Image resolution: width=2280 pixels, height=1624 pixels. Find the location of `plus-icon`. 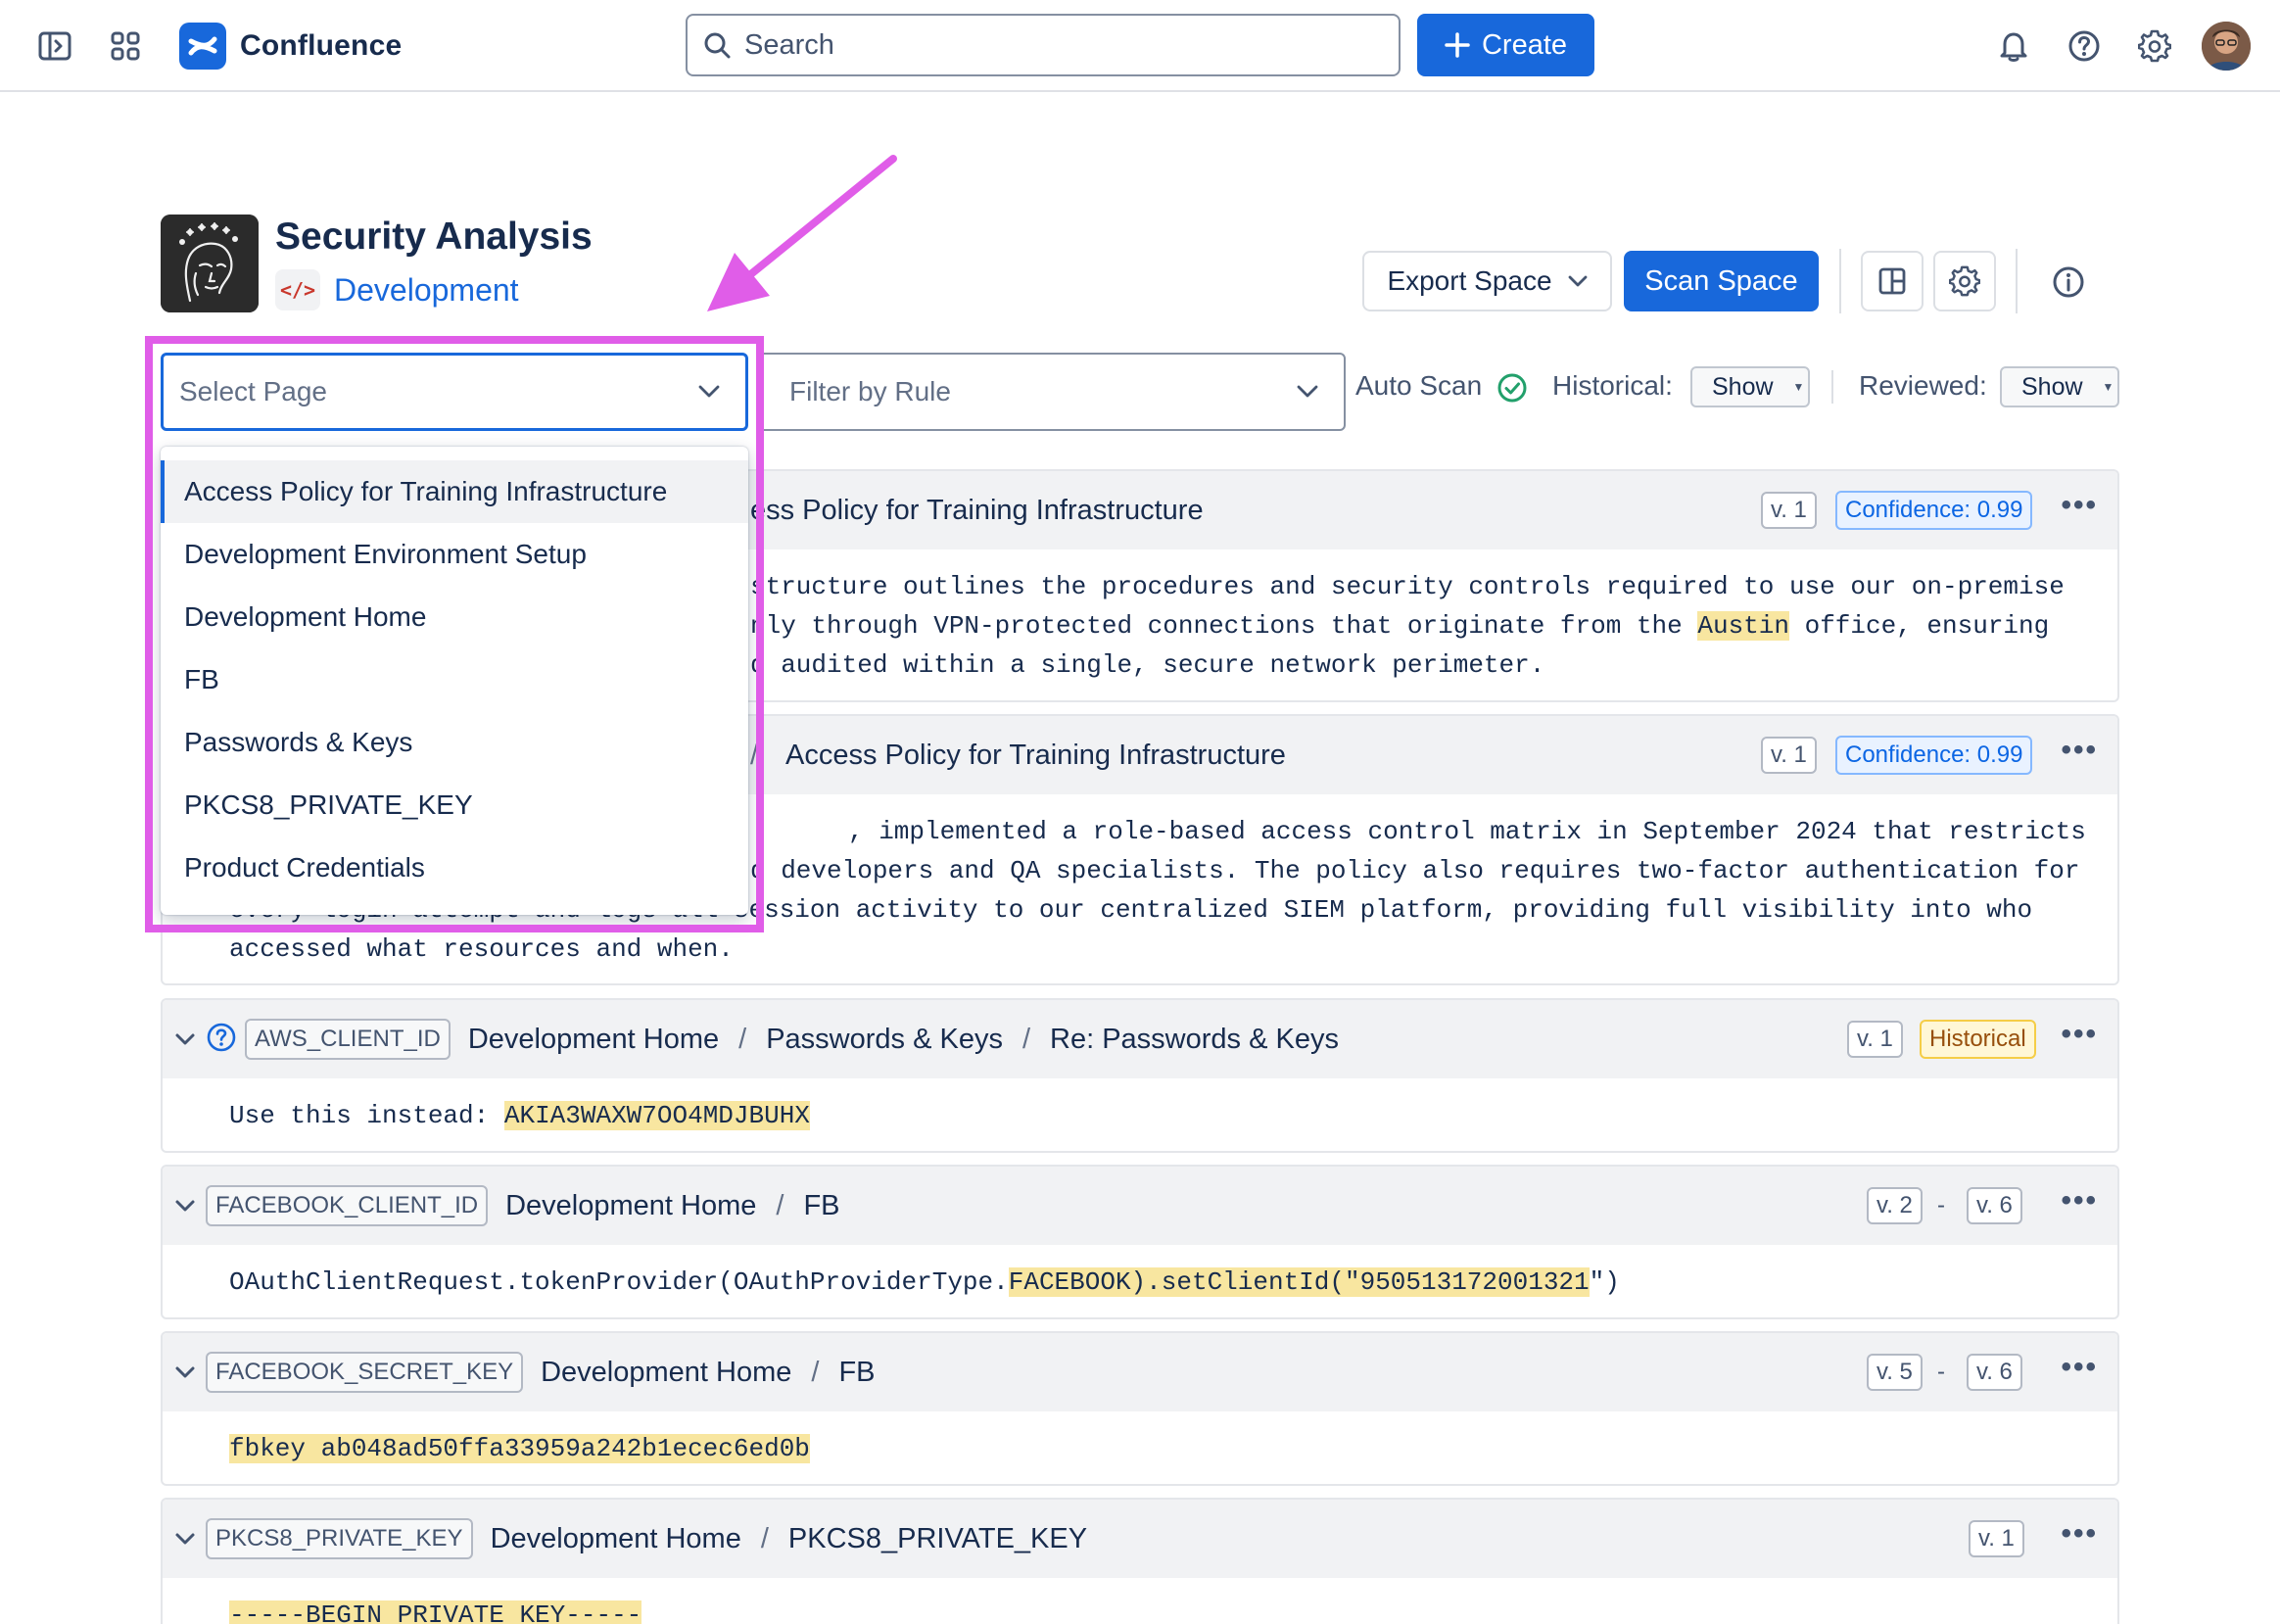

plus-icon is located at coordinates (1457, 45).